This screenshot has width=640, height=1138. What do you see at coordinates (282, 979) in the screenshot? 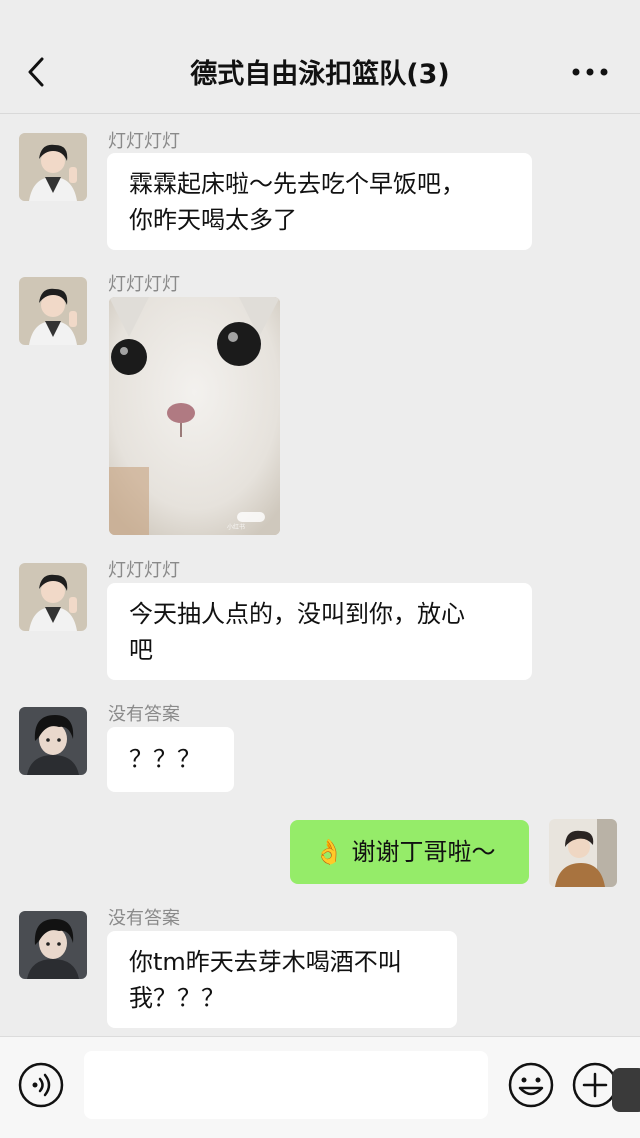
I see `message-bubble: 你tm昨天去芽木喝酒不叫 我？？？` at bounding box center [282, 979].